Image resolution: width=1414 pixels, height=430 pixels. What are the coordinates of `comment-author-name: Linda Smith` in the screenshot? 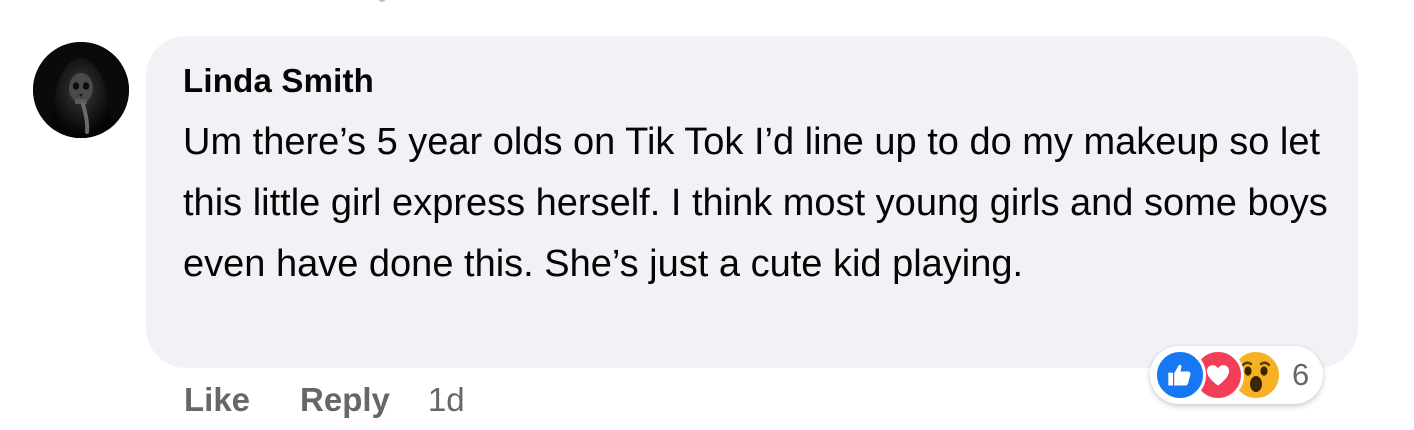 It's located at (278, 81).